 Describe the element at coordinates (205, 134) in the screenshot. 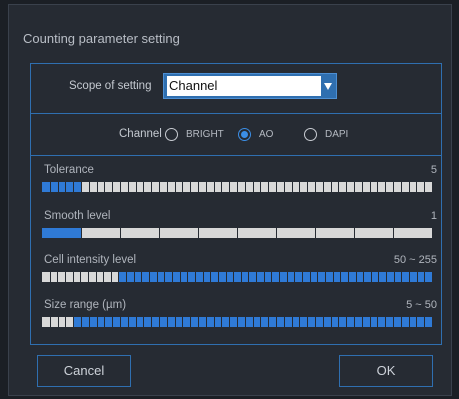

I see `radio-bright-label: BRIGHT` at that location.